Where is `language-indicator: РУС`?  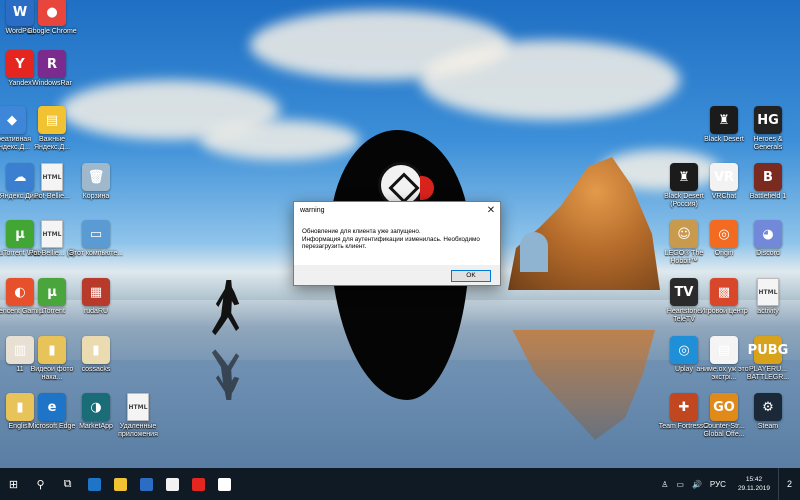
language-indicator: РУС is located at coordinates (718, 484).